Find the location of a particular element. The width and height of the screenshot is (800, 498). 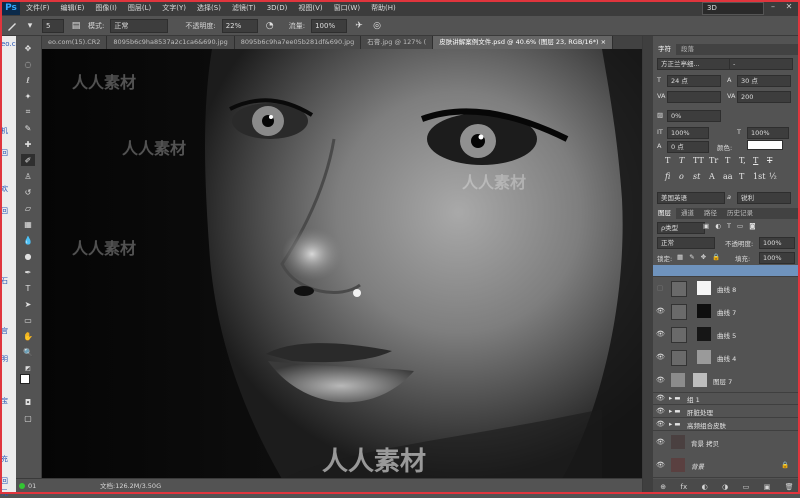

layer-row-selected is located at coordinates (726, 271).